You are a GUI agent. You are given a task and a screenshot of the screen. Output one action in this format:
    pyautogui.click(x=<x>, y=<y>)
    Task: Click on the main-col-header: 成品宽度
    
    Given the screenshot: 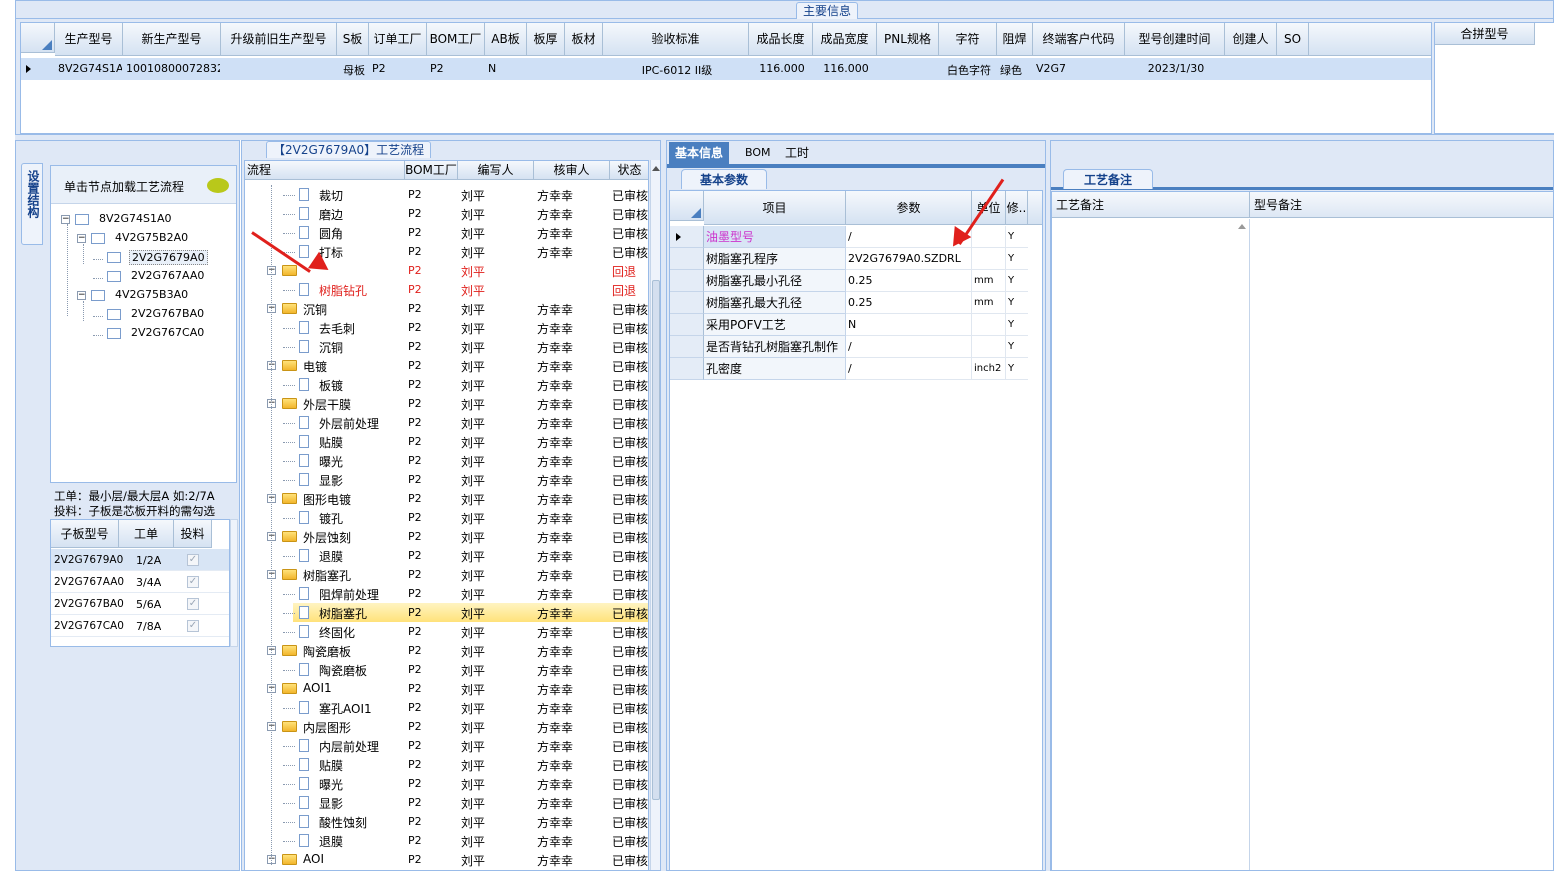 What is the action you would take?
    pyautogui.click(x=845, y=39)
    